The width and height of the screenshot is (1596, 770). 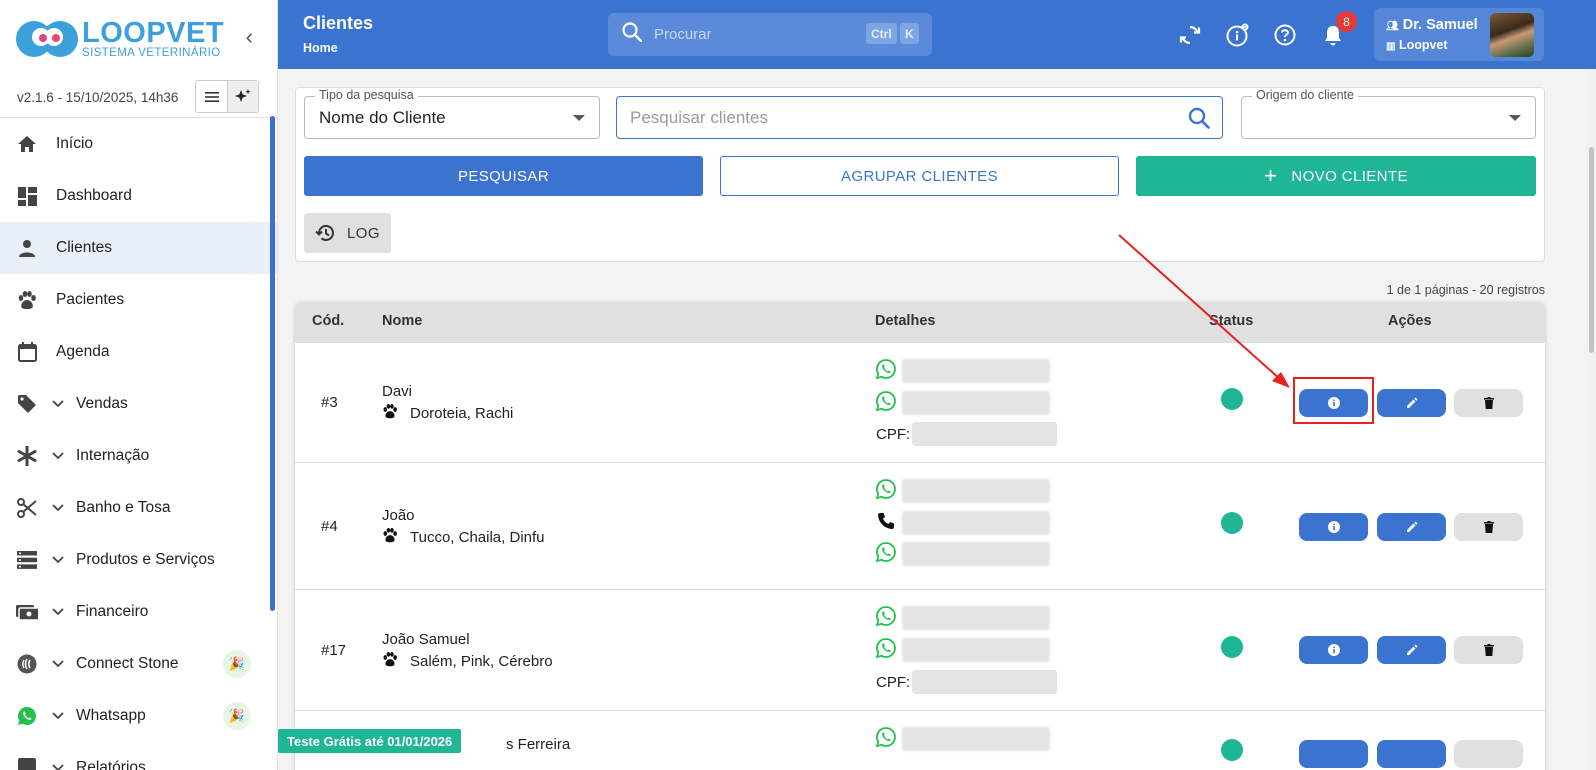 I want to click on page-scrollbar-thumb, so click(x=1591, y=250).